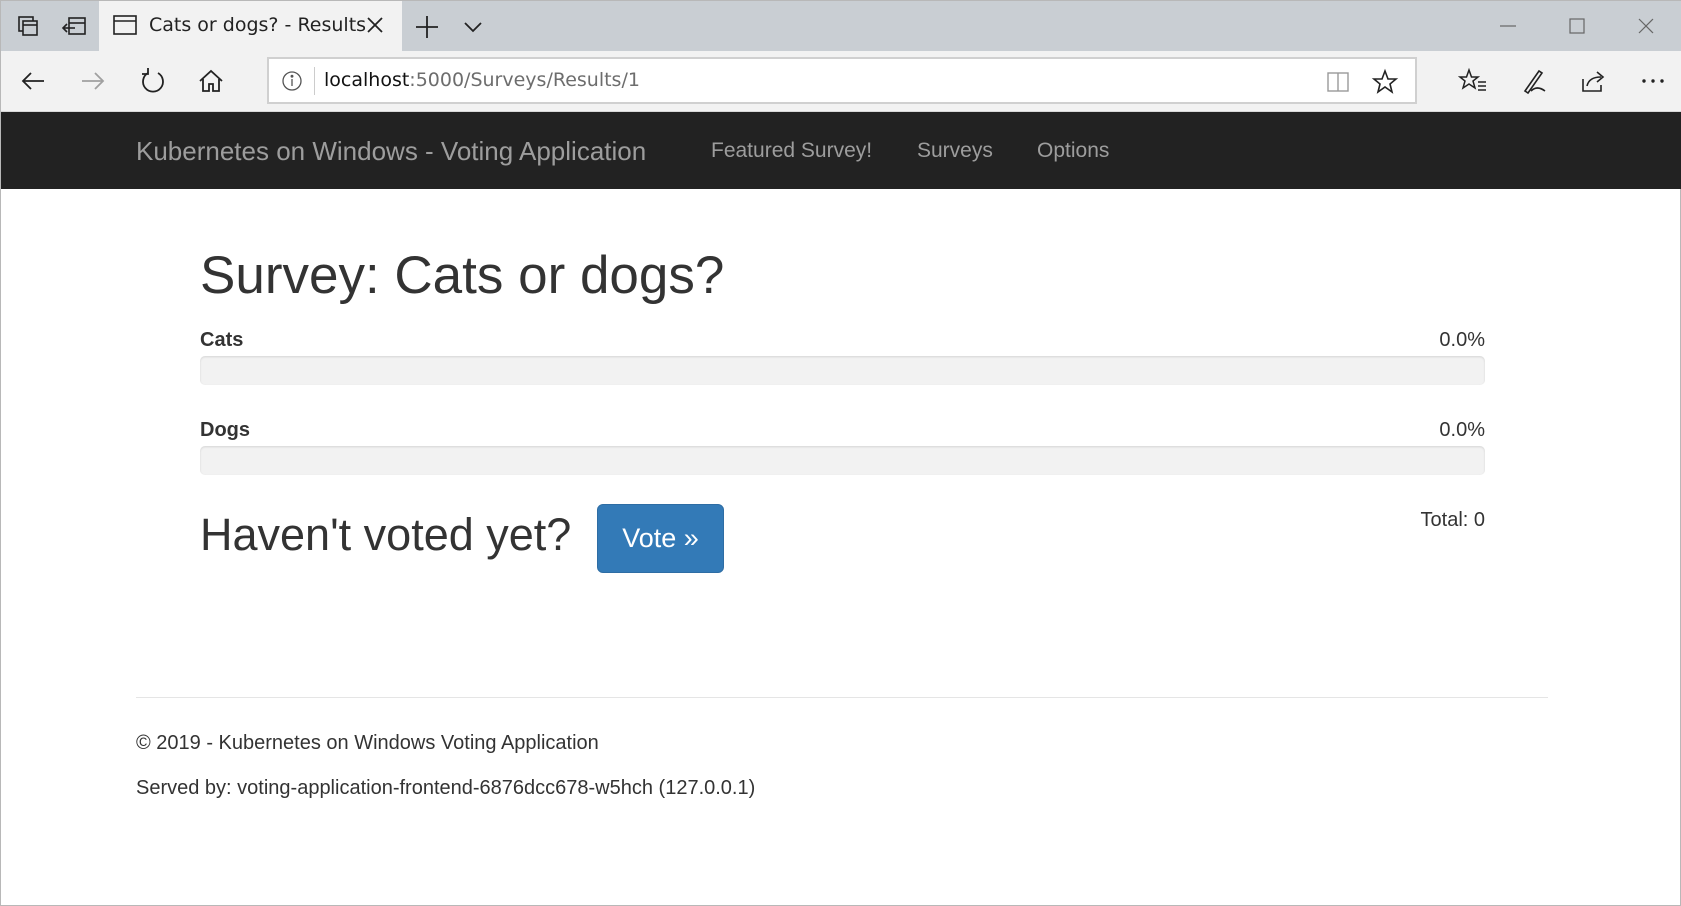 This screenshot has height=906, width=1681. Describe the element at coordinates (314, 81) in the screenshot. I see `address-divider` at that location.